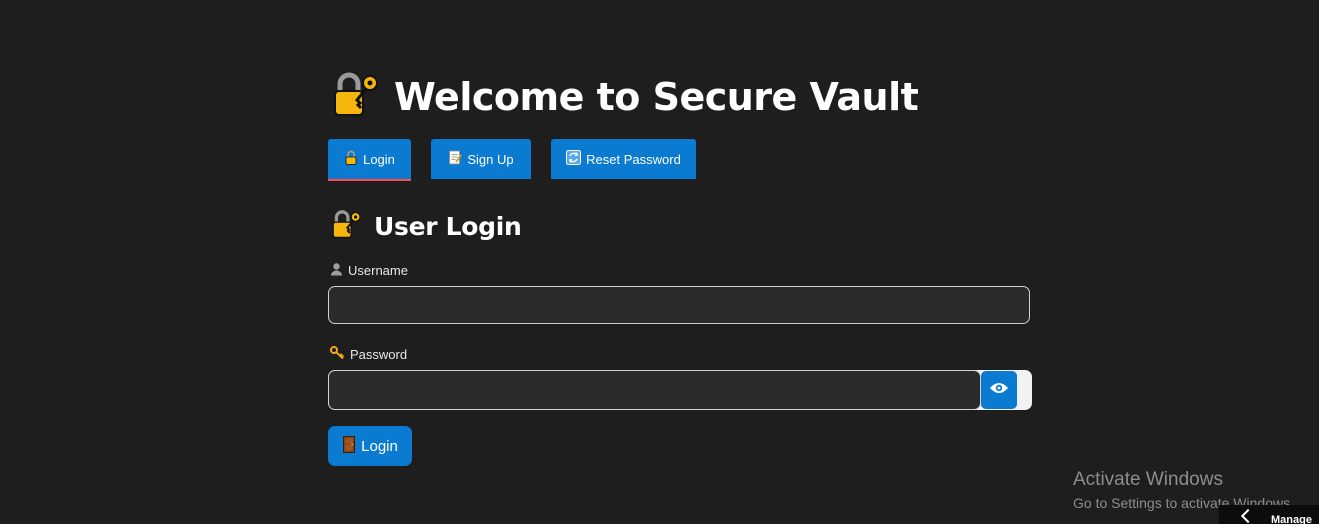 The width and height of the screenshot is (1319, 524). What do you see at coordinates (379, 354) in the screenshot?
I see `password-label-text: Password` at bounding box center [379, 354].